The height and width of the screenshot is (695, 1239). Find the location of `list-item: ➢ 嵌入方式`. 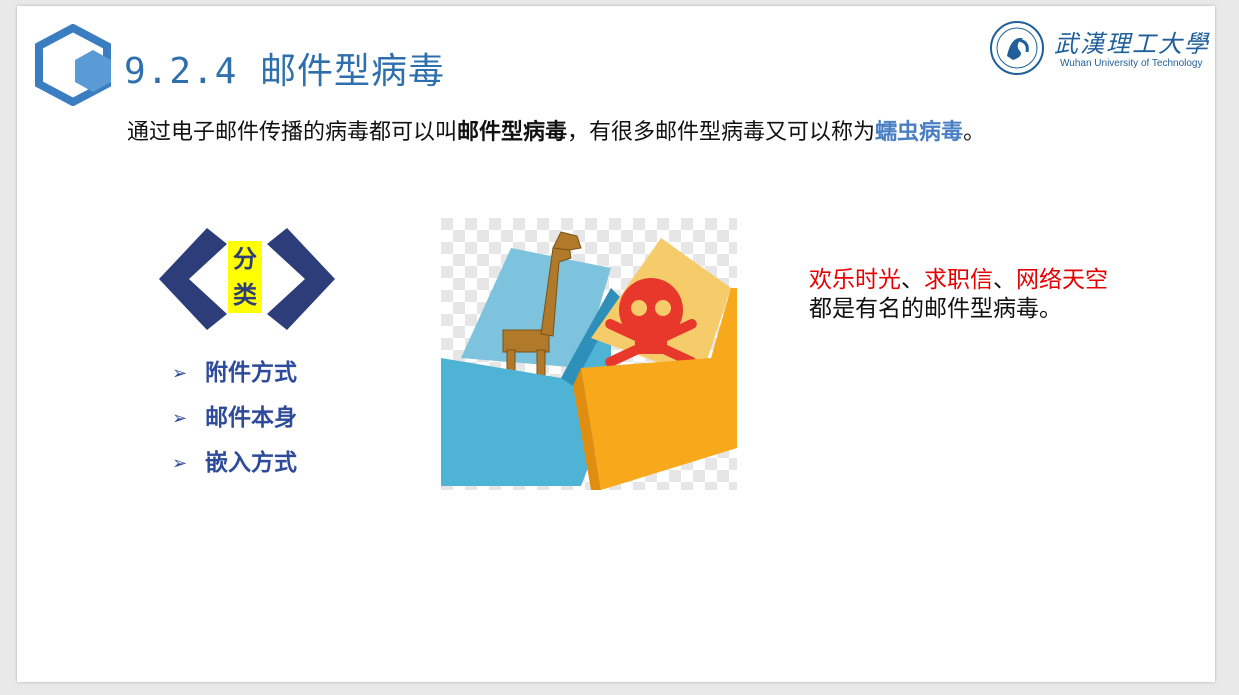

list-item: ➢ 嵌入方式 is located at coordinates (234, 463).